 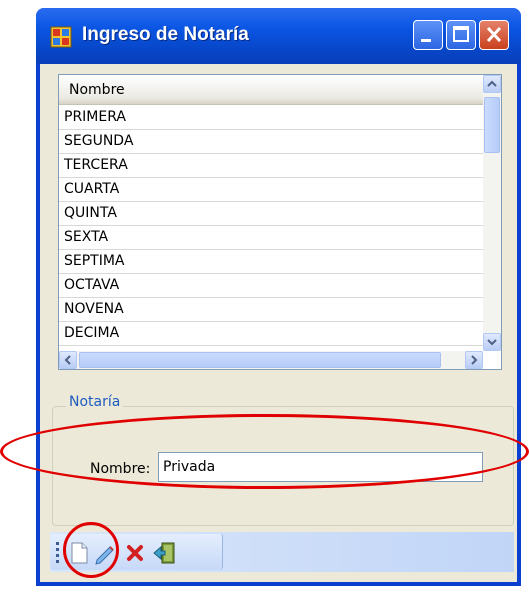 What do you see at coordinates (165, 34) in the screenshot?
I see `window-title: Ingreso de Notaría` at bounding box center [165, 34].